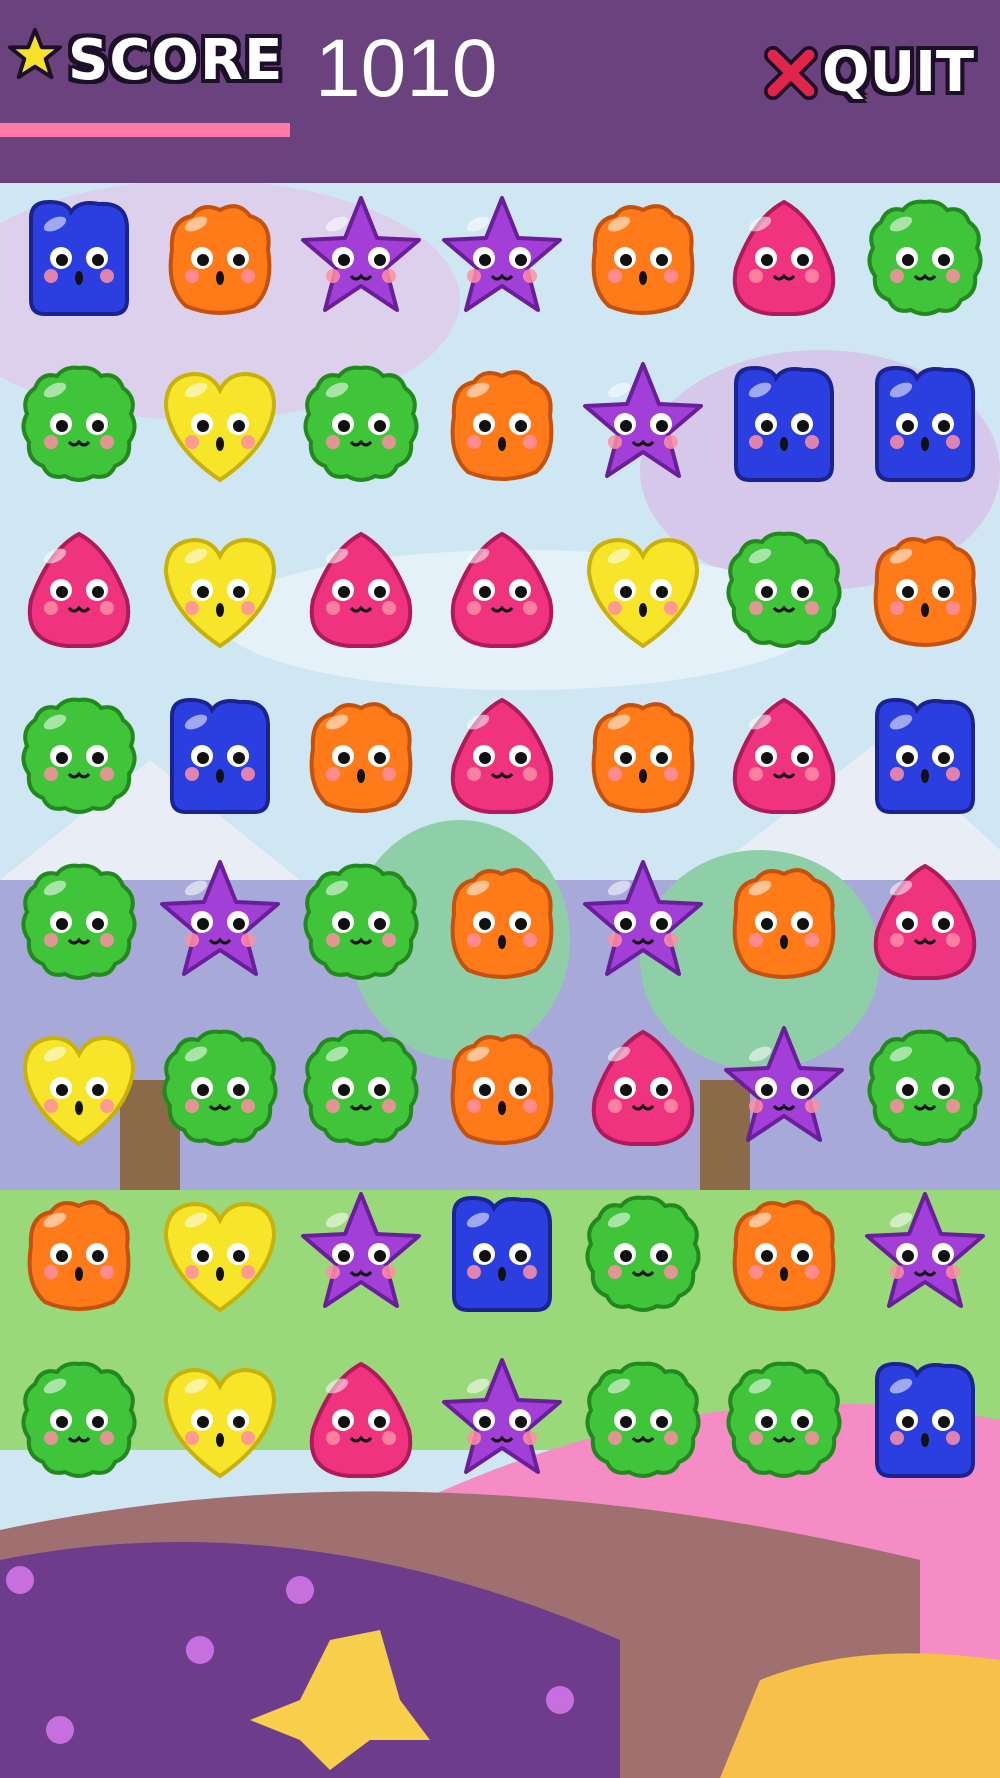 This screenshot has height=1778, width=1000. Describe the element at coordinates (176, 60) in the screenshot. I see `score-label: SCORE` at that location.